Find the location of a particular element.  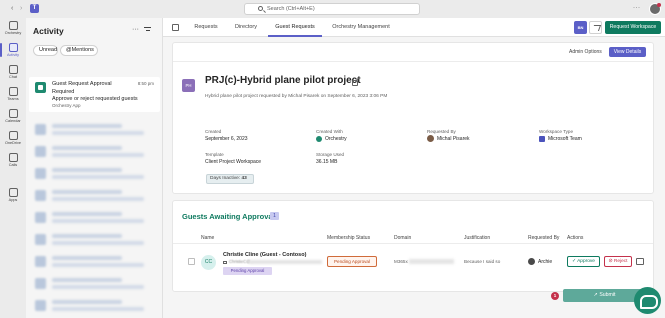

rail-item-calls: Calls is located at coordinates (13, 161).